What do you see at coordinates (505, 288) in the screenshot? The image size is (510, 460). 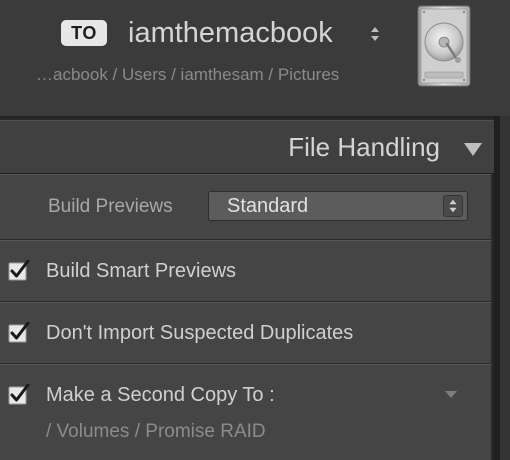 I see `scrollbar-track` at bounding box center [505, 288].